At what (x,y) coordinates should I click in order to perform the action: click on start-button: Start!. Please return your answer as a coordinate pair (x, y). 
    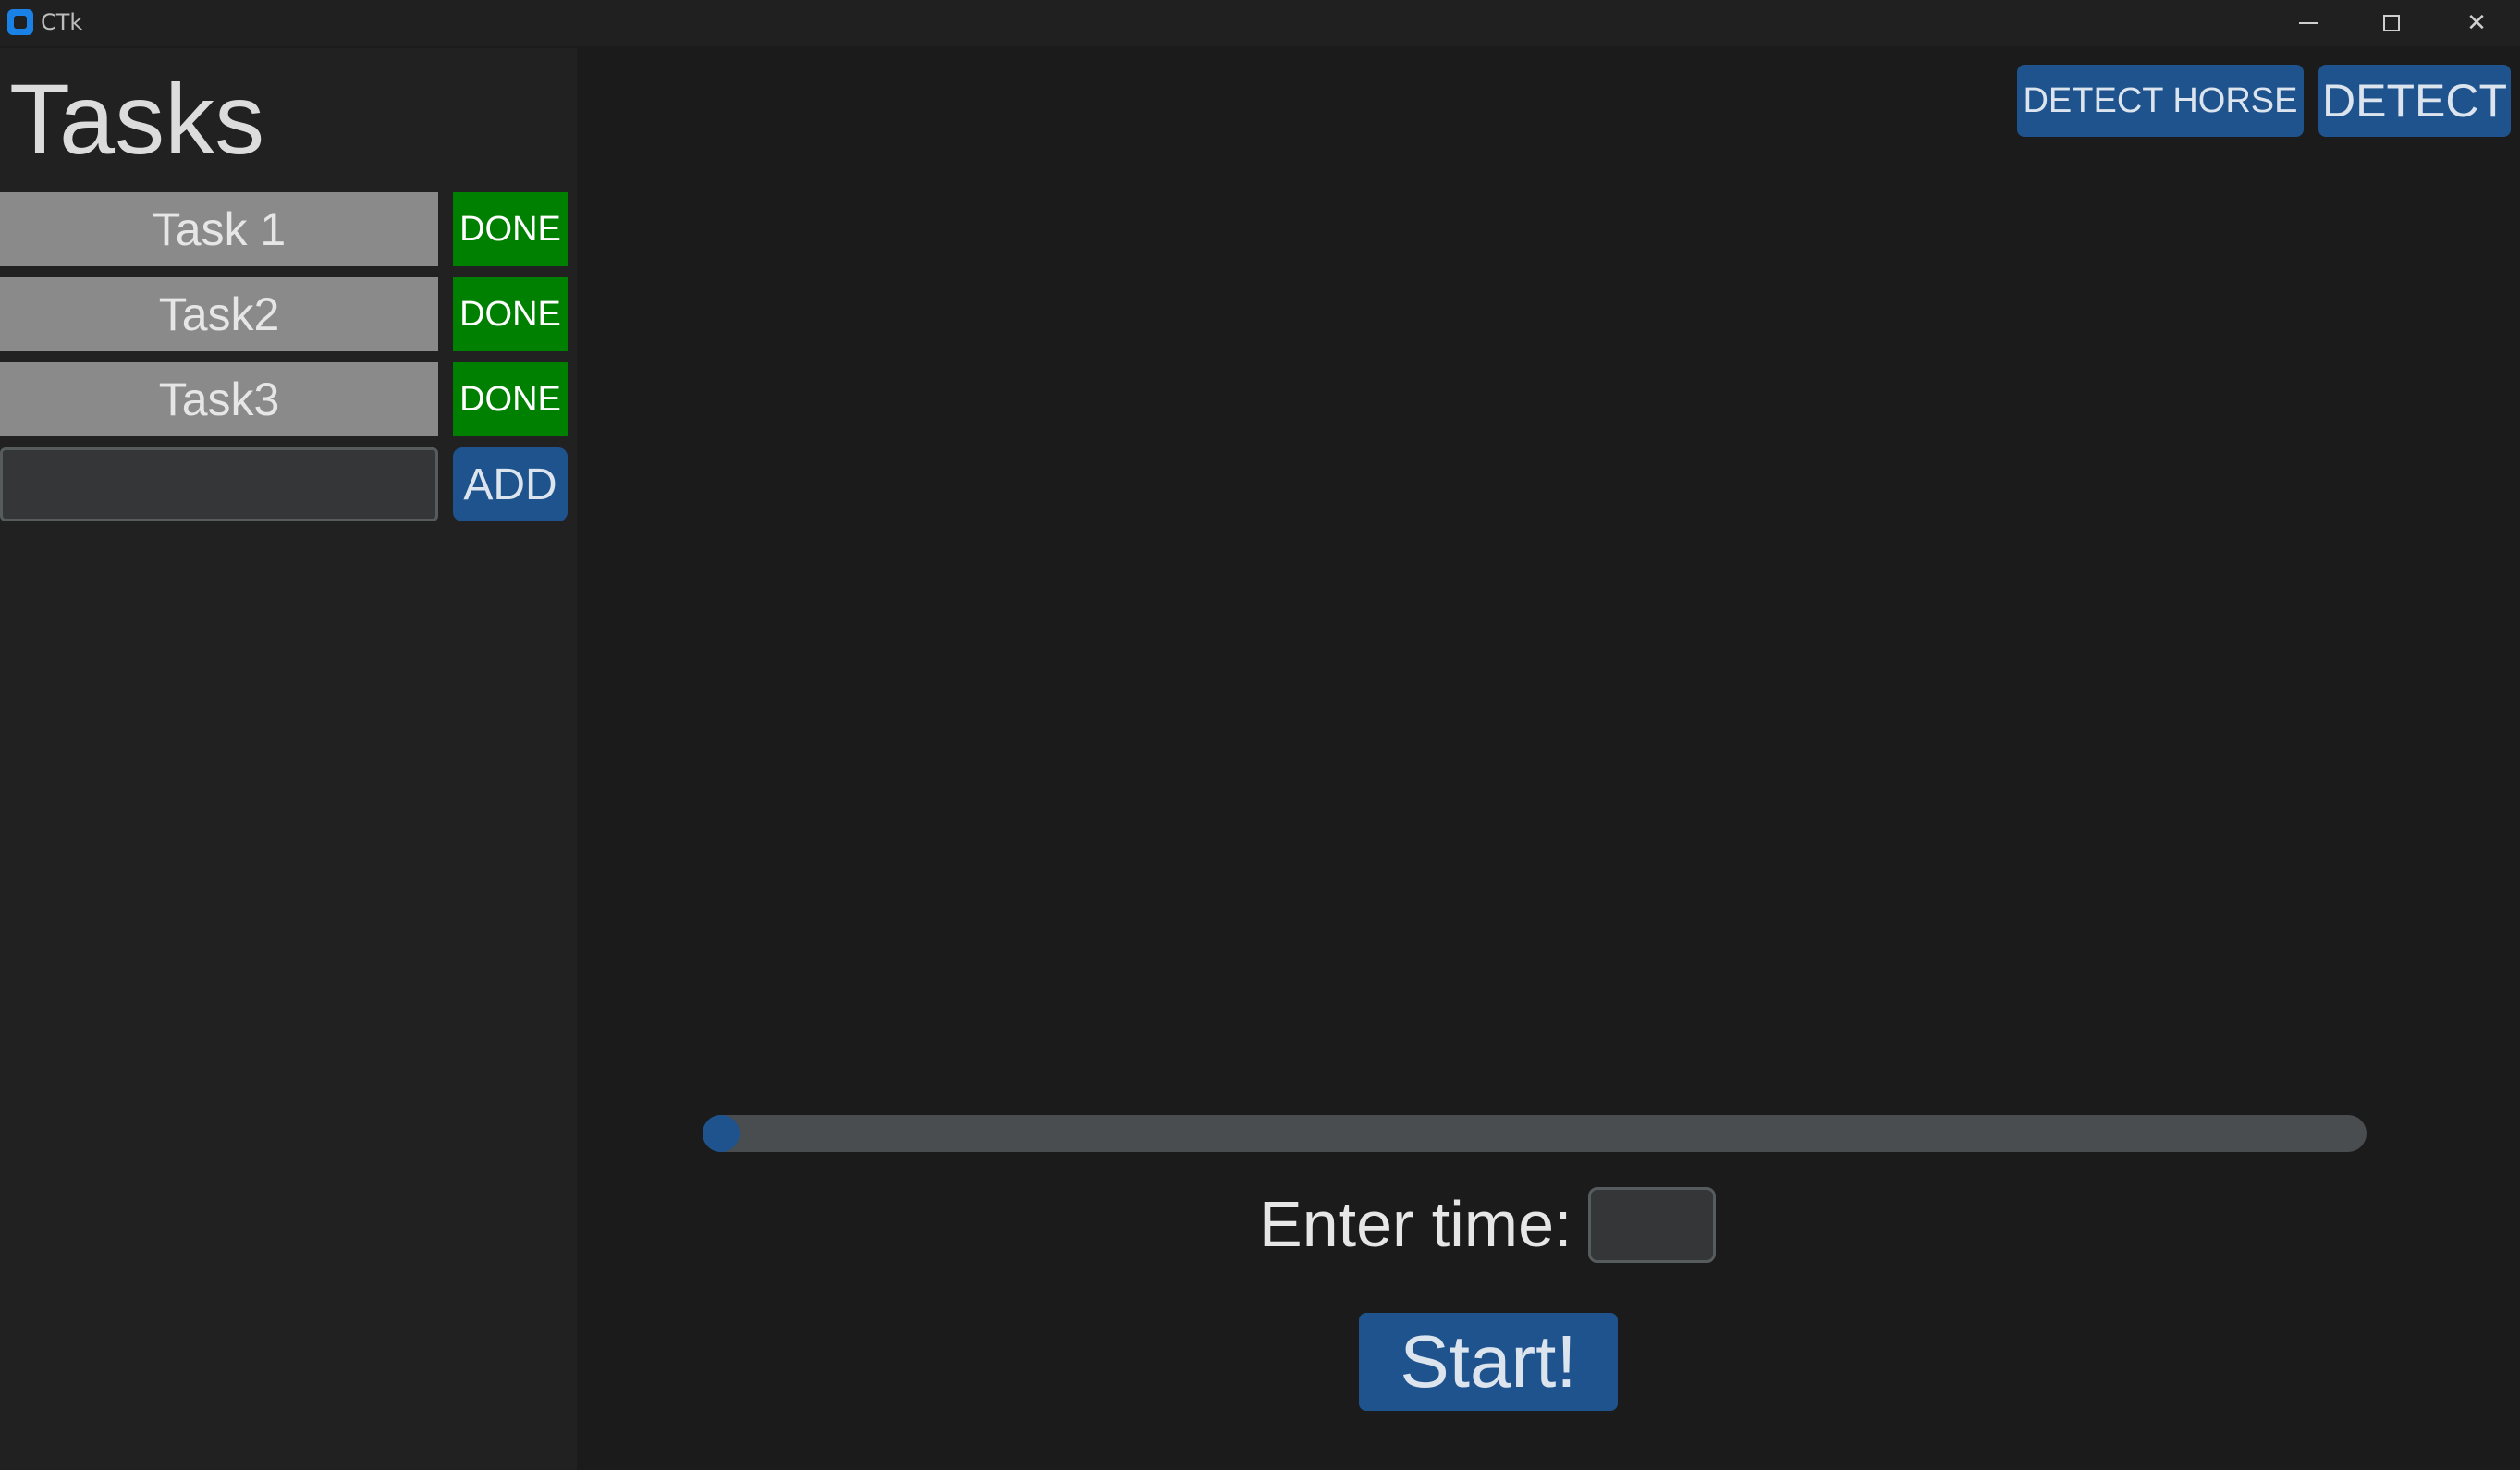
    Looking at the image, I should click on (1488, 1362).